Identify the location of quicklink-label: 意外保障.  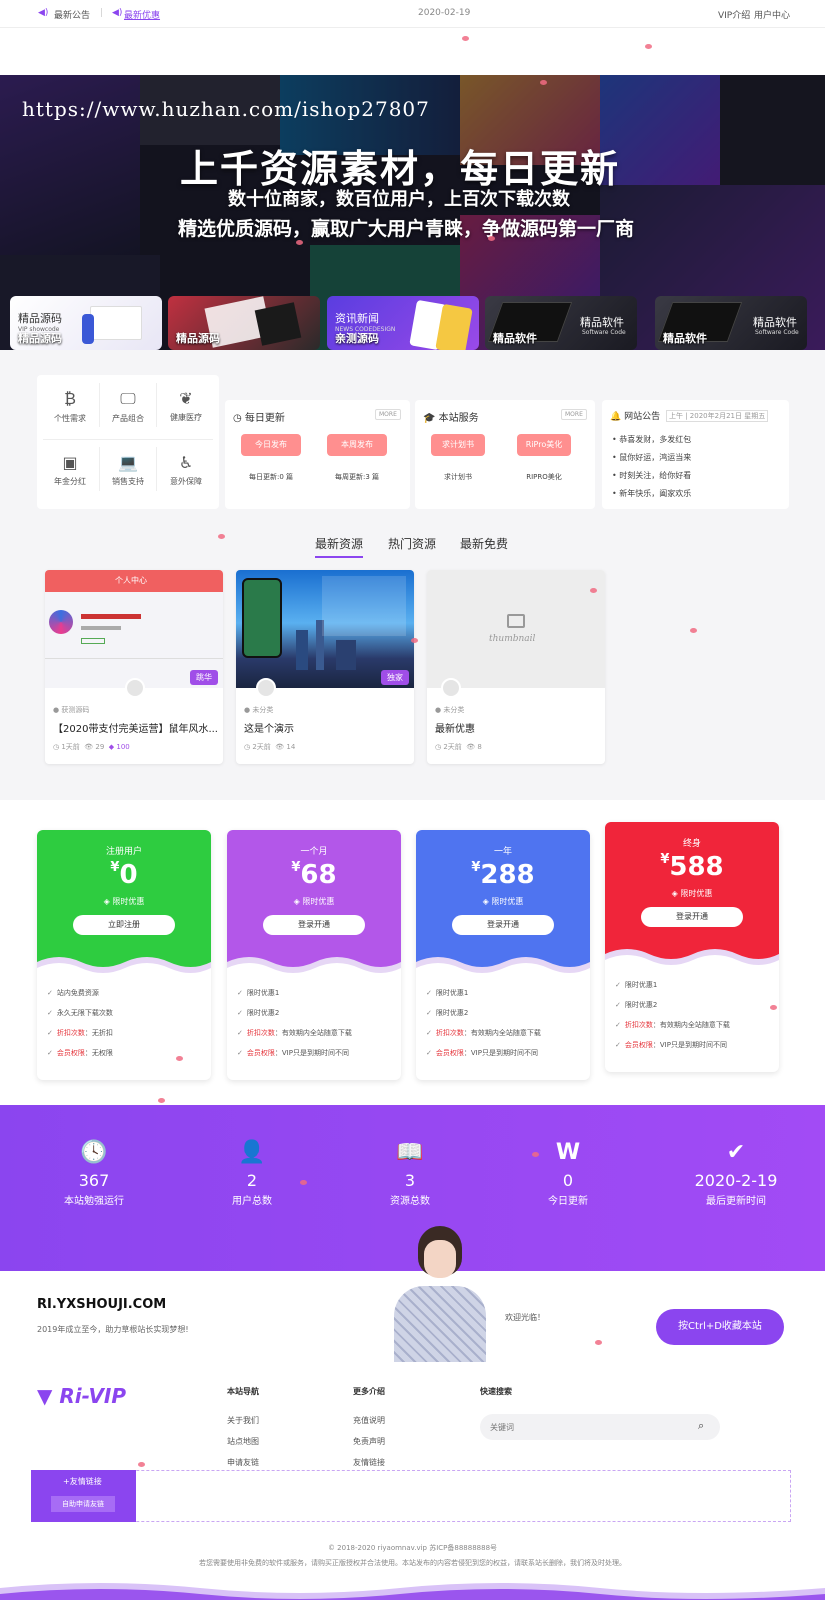
(186, 481).